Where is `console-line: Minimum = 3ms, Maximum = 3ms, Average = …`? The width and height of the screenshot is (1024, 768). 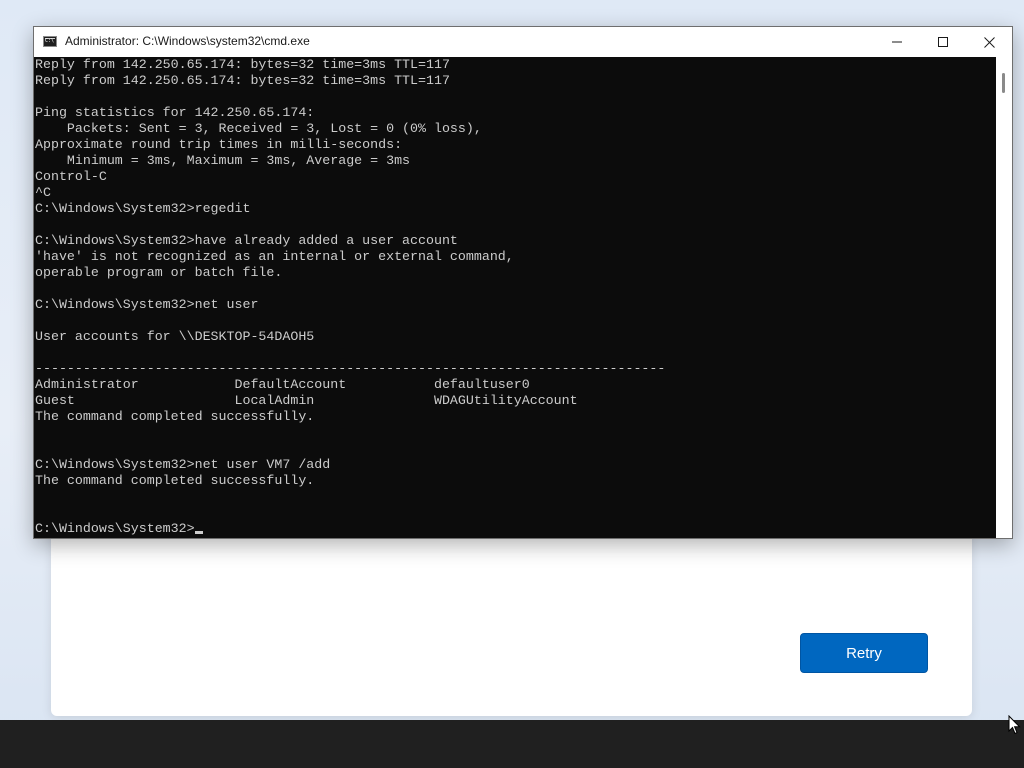
console-line: Minimum = 3ms, Maximum = 3ms, Average = … is located at coordinates (238, 160).